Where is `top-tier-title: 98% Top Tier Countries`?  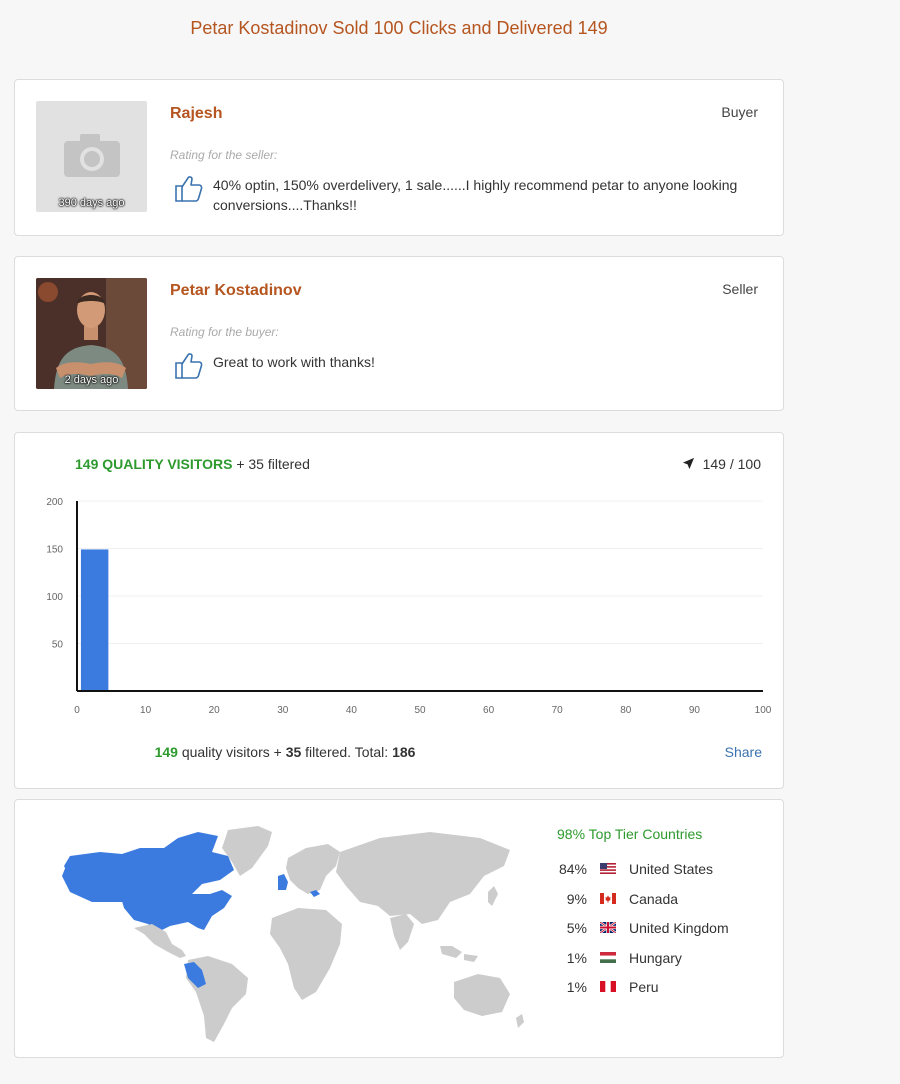
top-tier-title: 98% Top Tier Countries is located at coordinates (630, 834).